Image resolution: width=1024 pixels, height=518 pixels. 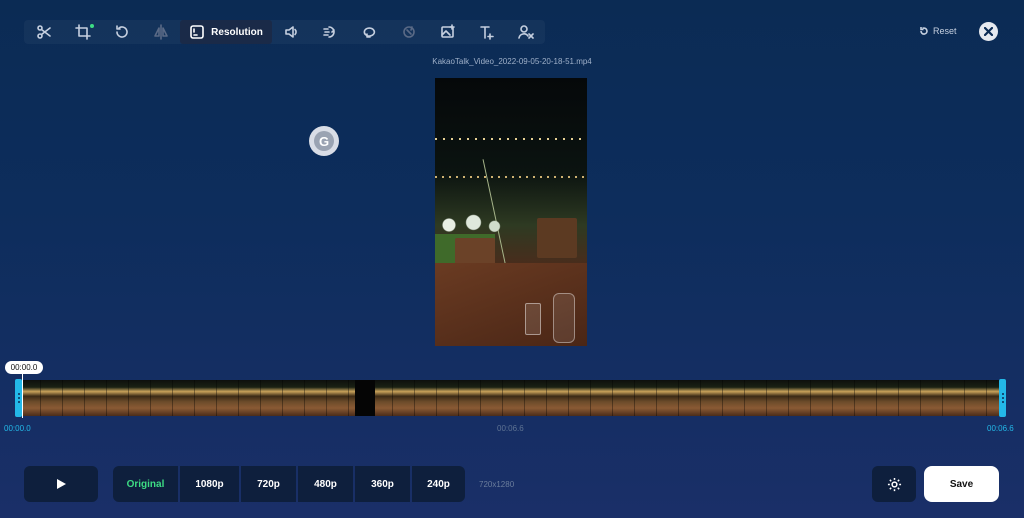 What do you see at coordinates (365, 398) in the screenshot?
I see `timeline-black-frame` at bounding box center [365, 398].